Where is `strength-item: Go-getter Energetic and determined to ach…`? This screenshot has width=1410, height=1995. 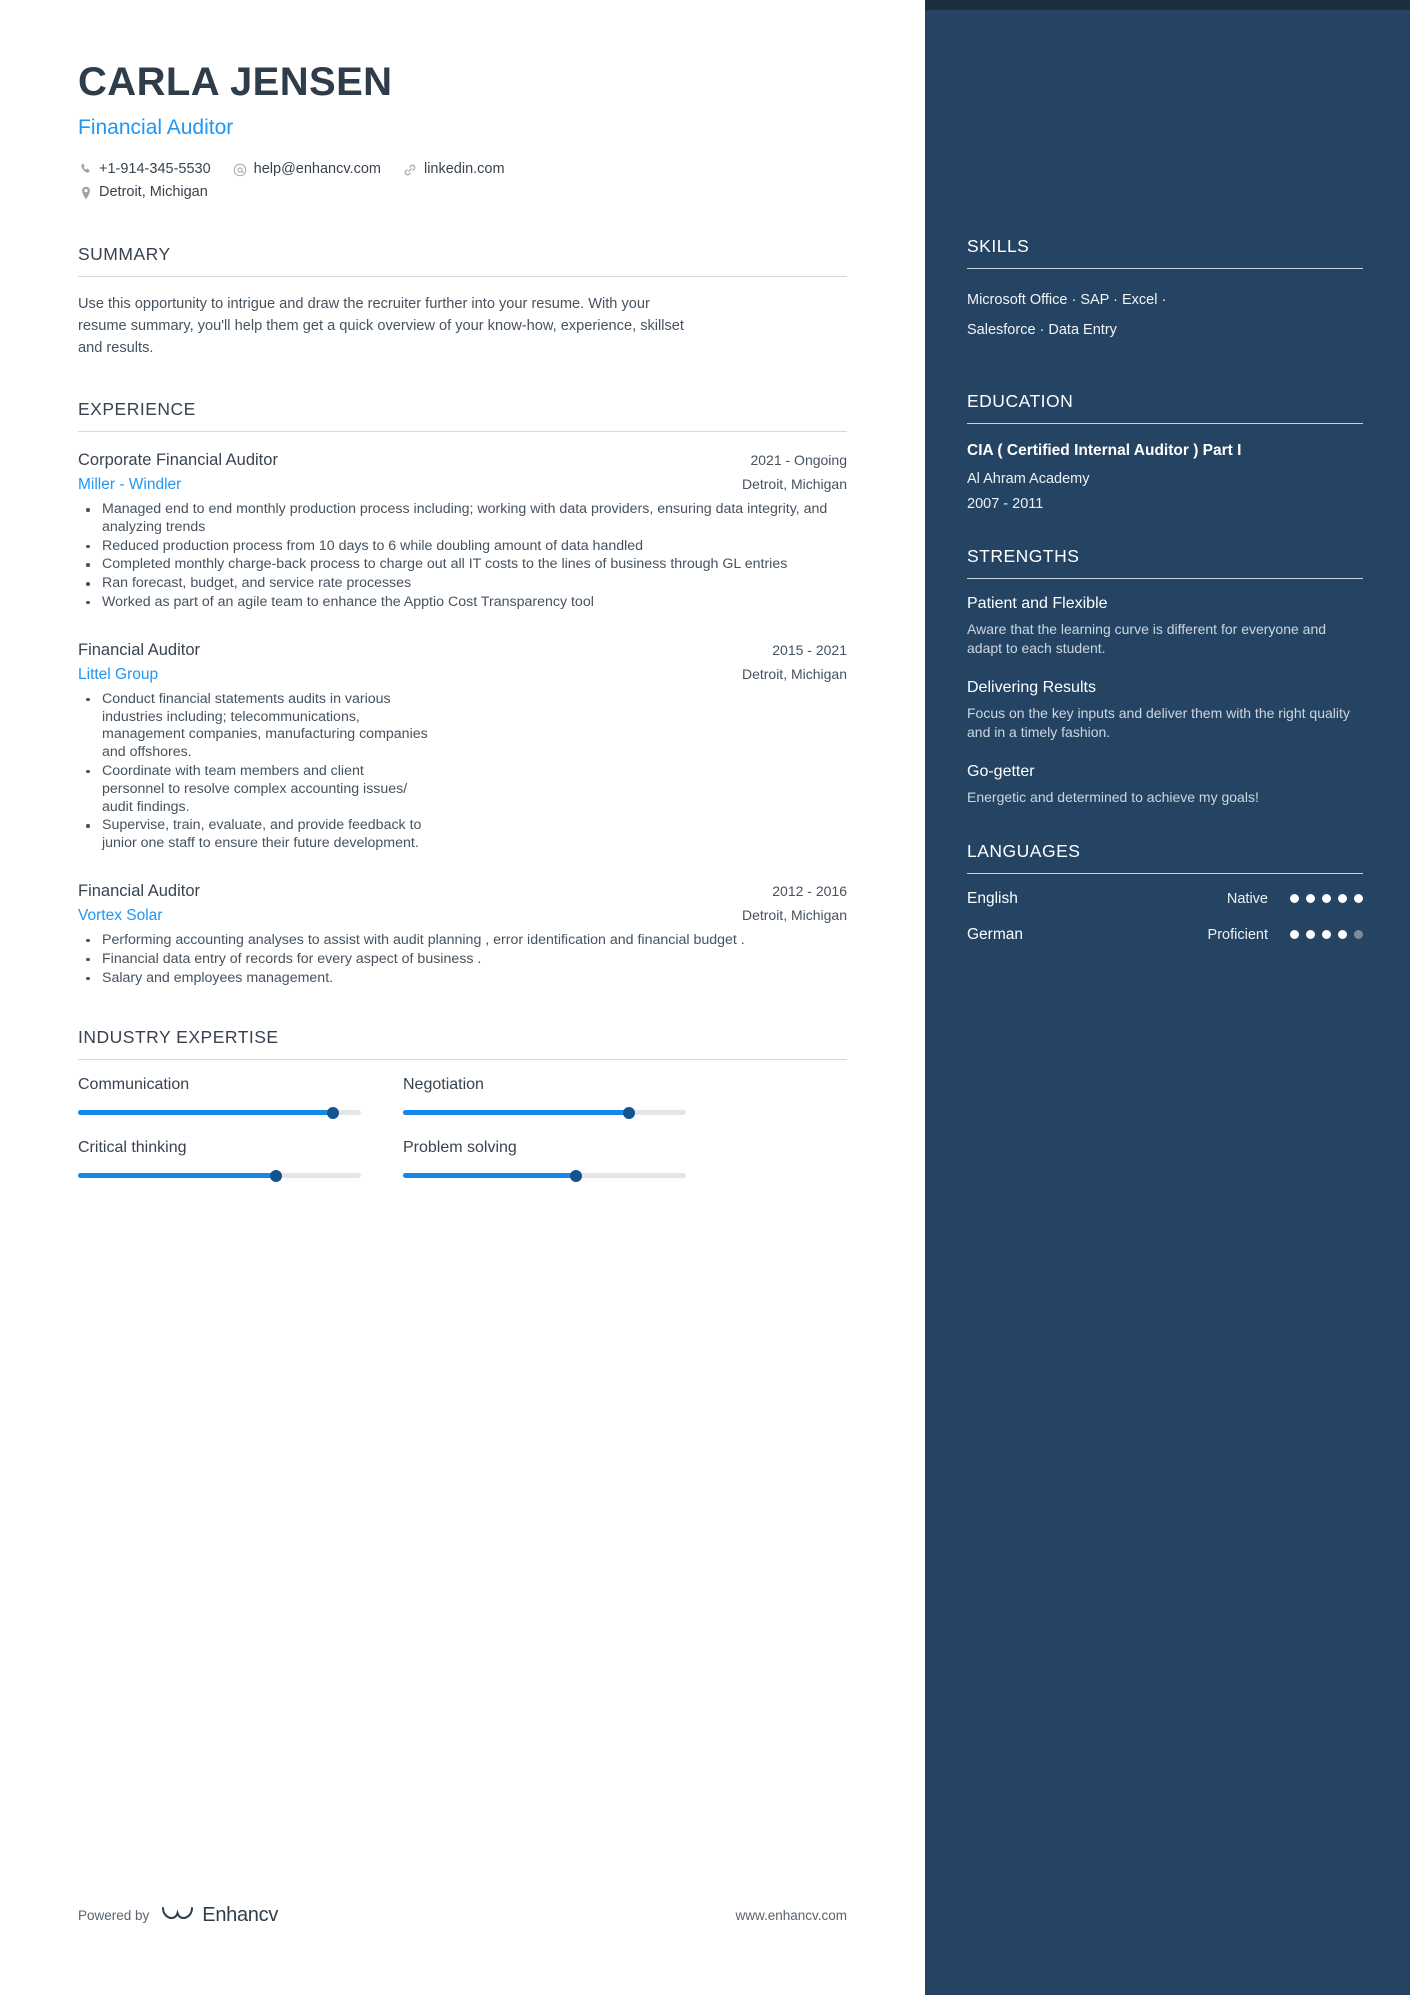 strength-item: Go-getter Energetic and determined to ach… is located at coordinates (1165, 785).